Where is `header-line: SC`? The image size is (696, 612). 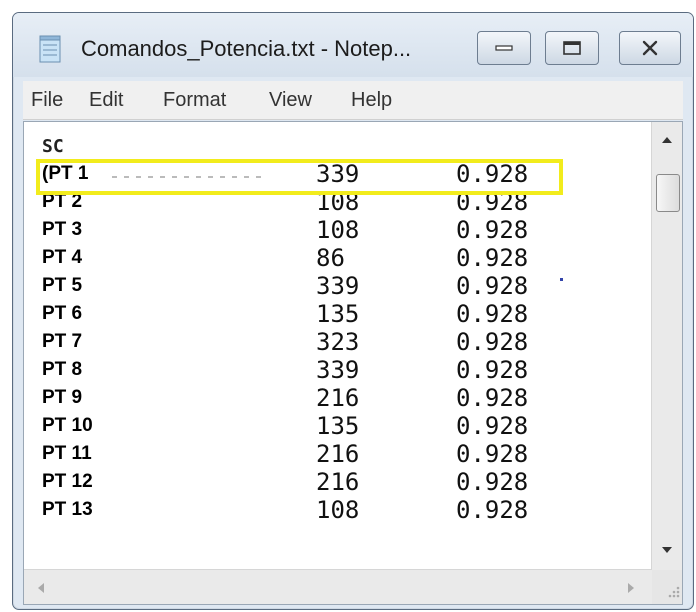 header-line: SC is located at coordinates (53, 146).